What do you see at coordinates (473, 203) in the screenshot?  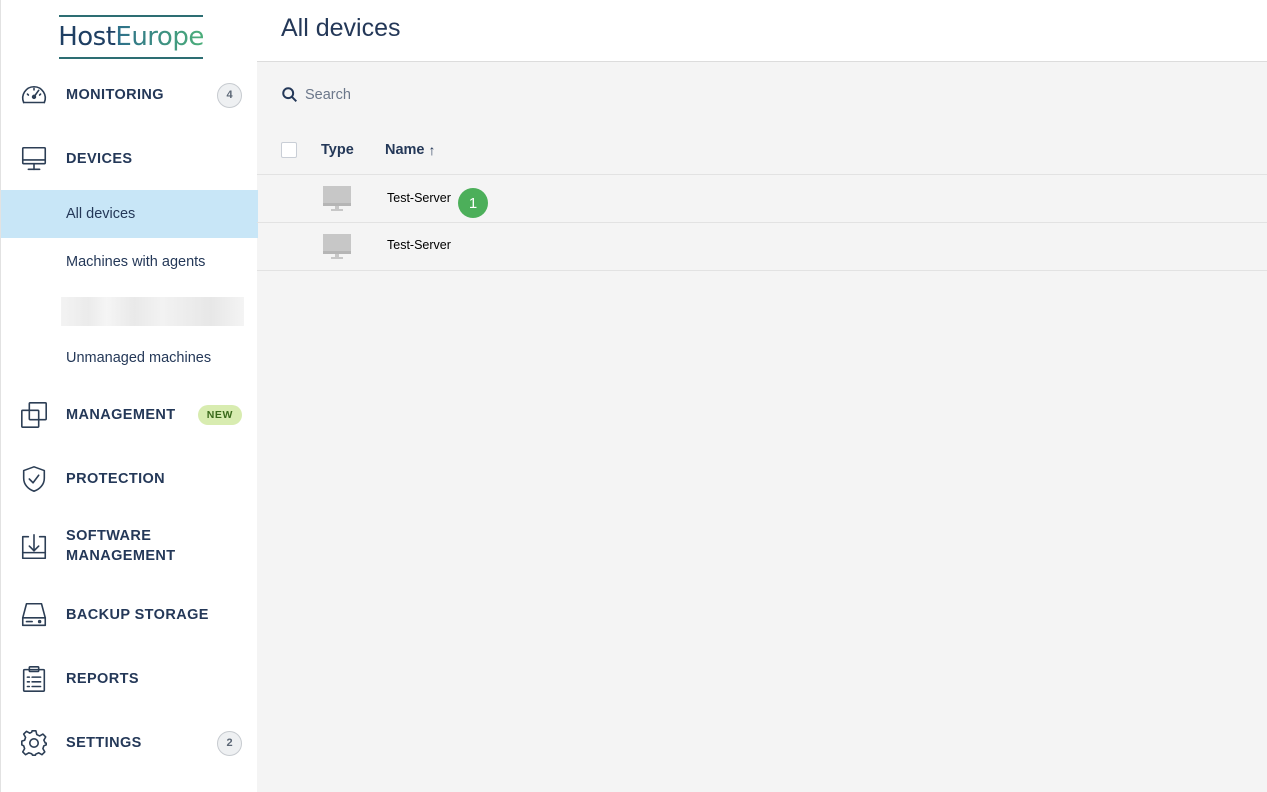 I see `step-marker: 1` at bounding box center [473, 203].